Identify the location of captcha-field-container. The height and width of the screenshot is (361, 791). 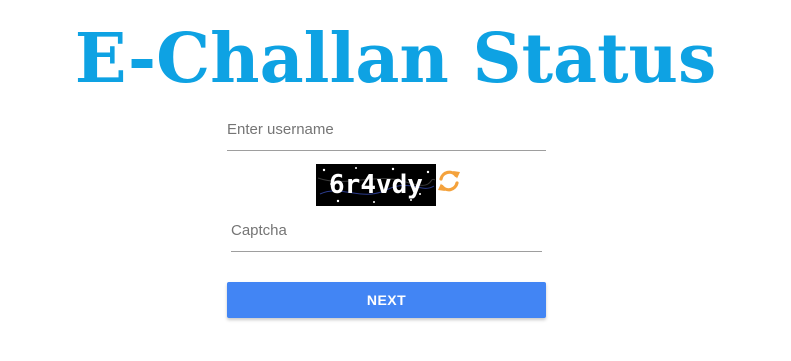
(386, 233).